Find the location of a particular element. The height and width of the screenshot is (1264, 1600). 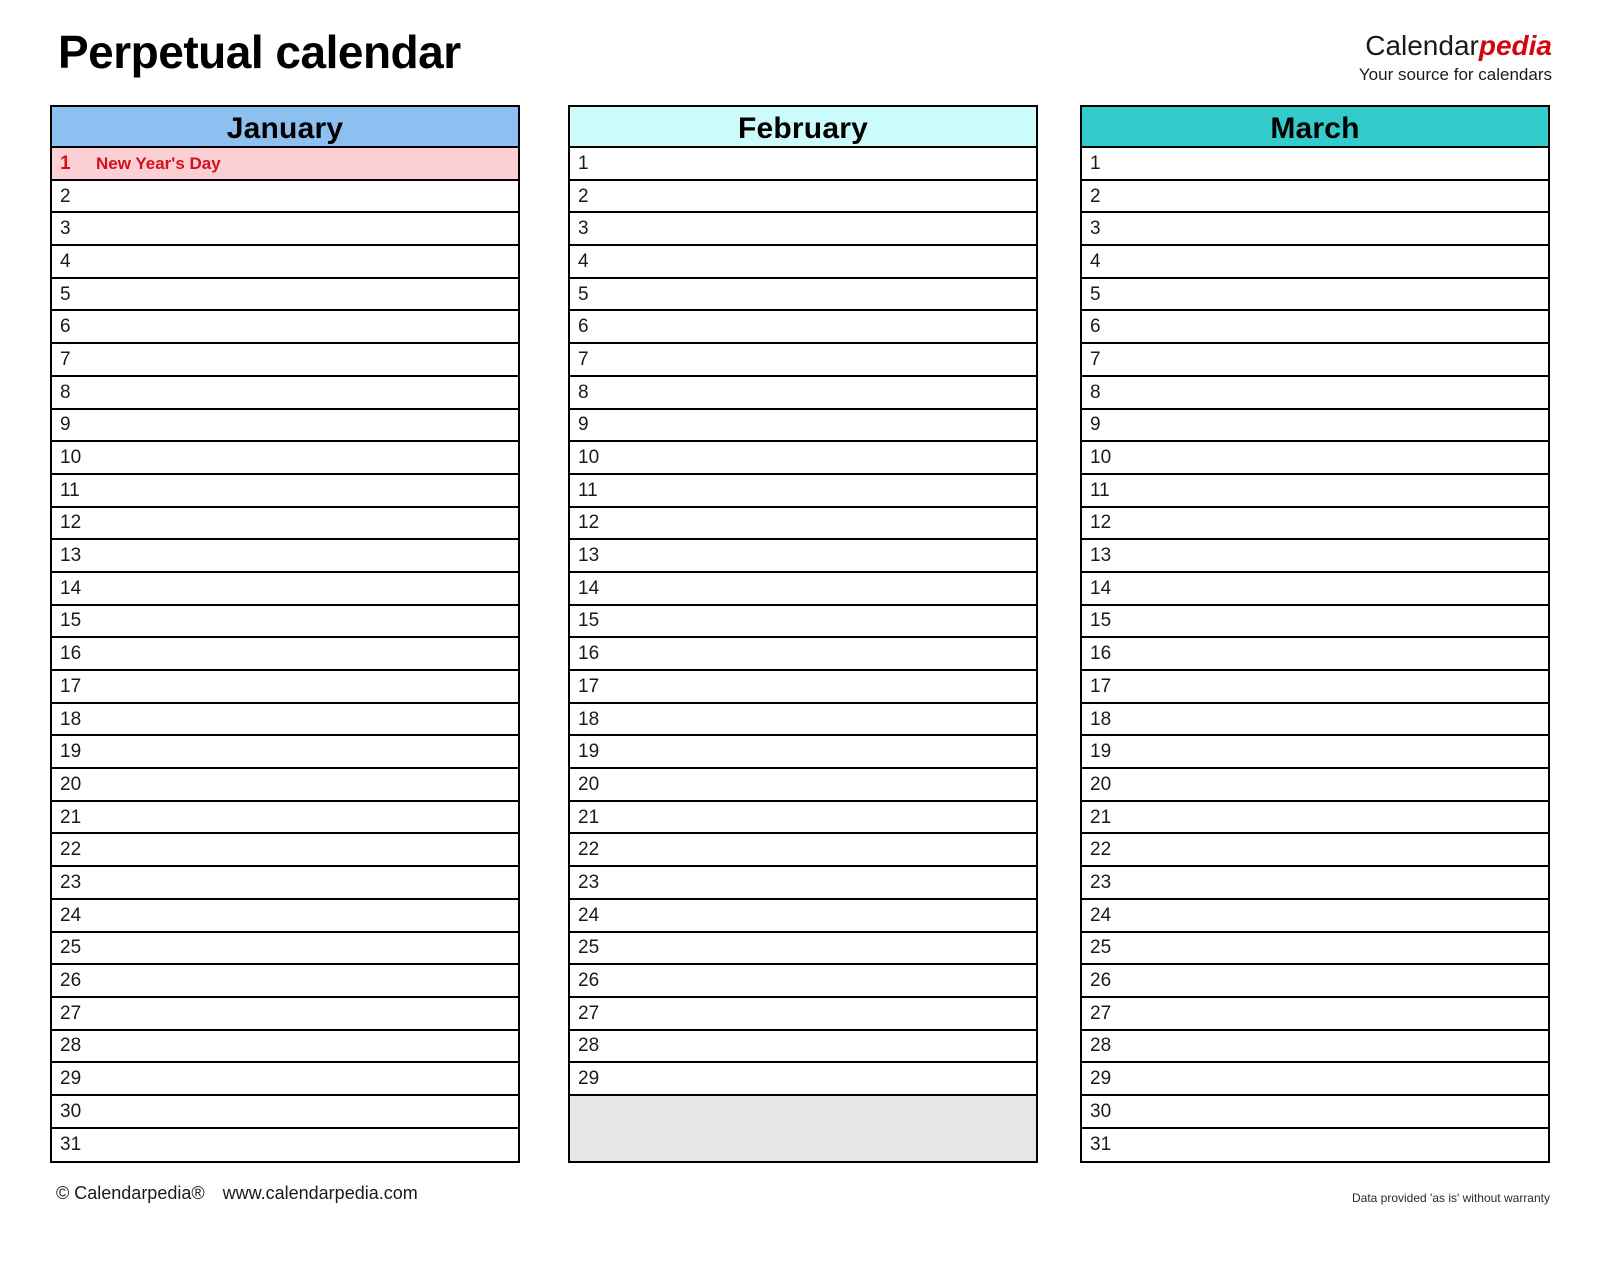

day-number: 26 is located at coordinates (71, 981).